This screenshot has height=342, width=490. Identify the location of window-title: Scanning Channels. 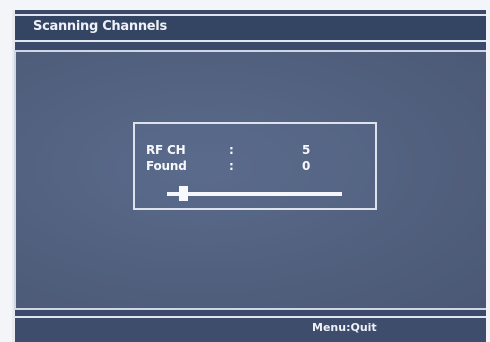
(100, 26).